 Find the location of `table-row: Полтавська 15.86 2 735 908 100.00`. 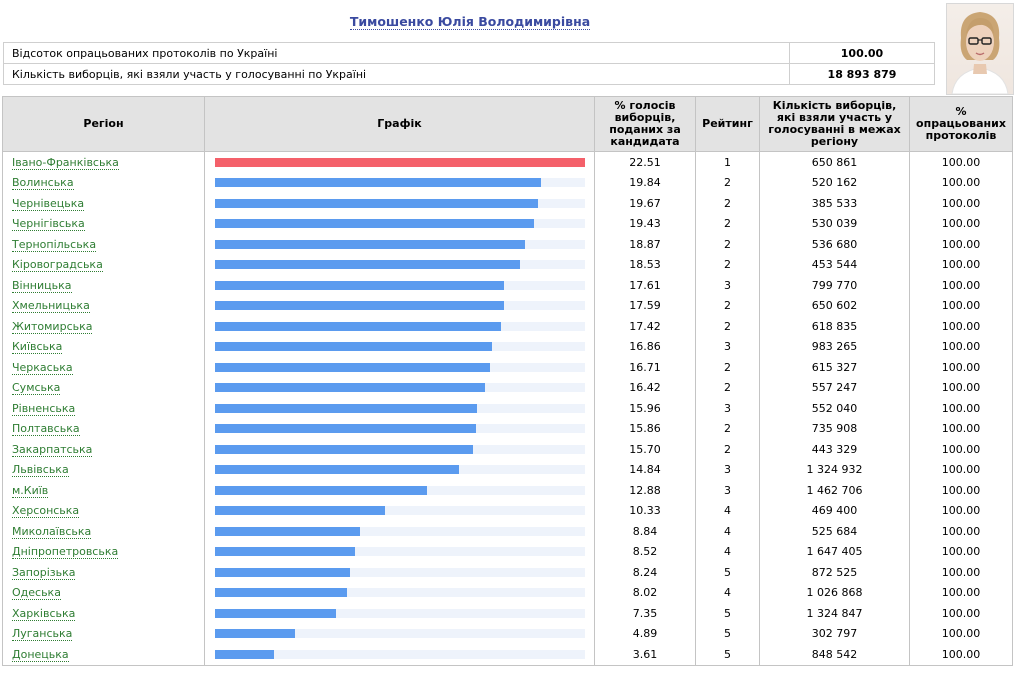

table-row: Полтавська 15.86 2 735 908 100.00 is located at coordinates (507, 428).